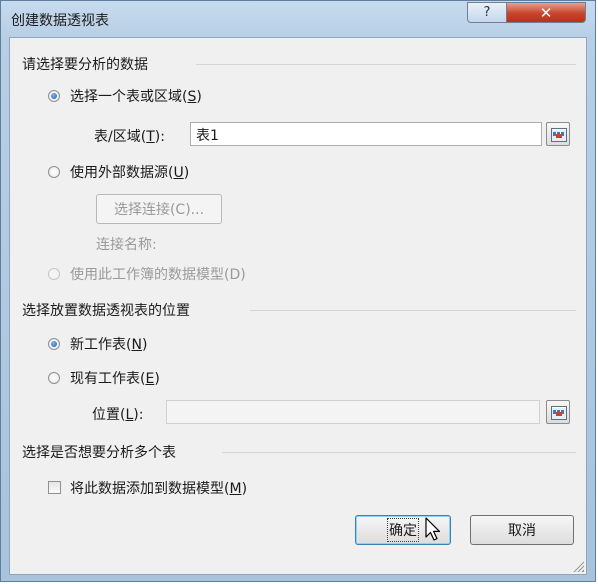  I want to click on radio-existing-worksheet-label: 现有工作表(E), so click(115, 378).